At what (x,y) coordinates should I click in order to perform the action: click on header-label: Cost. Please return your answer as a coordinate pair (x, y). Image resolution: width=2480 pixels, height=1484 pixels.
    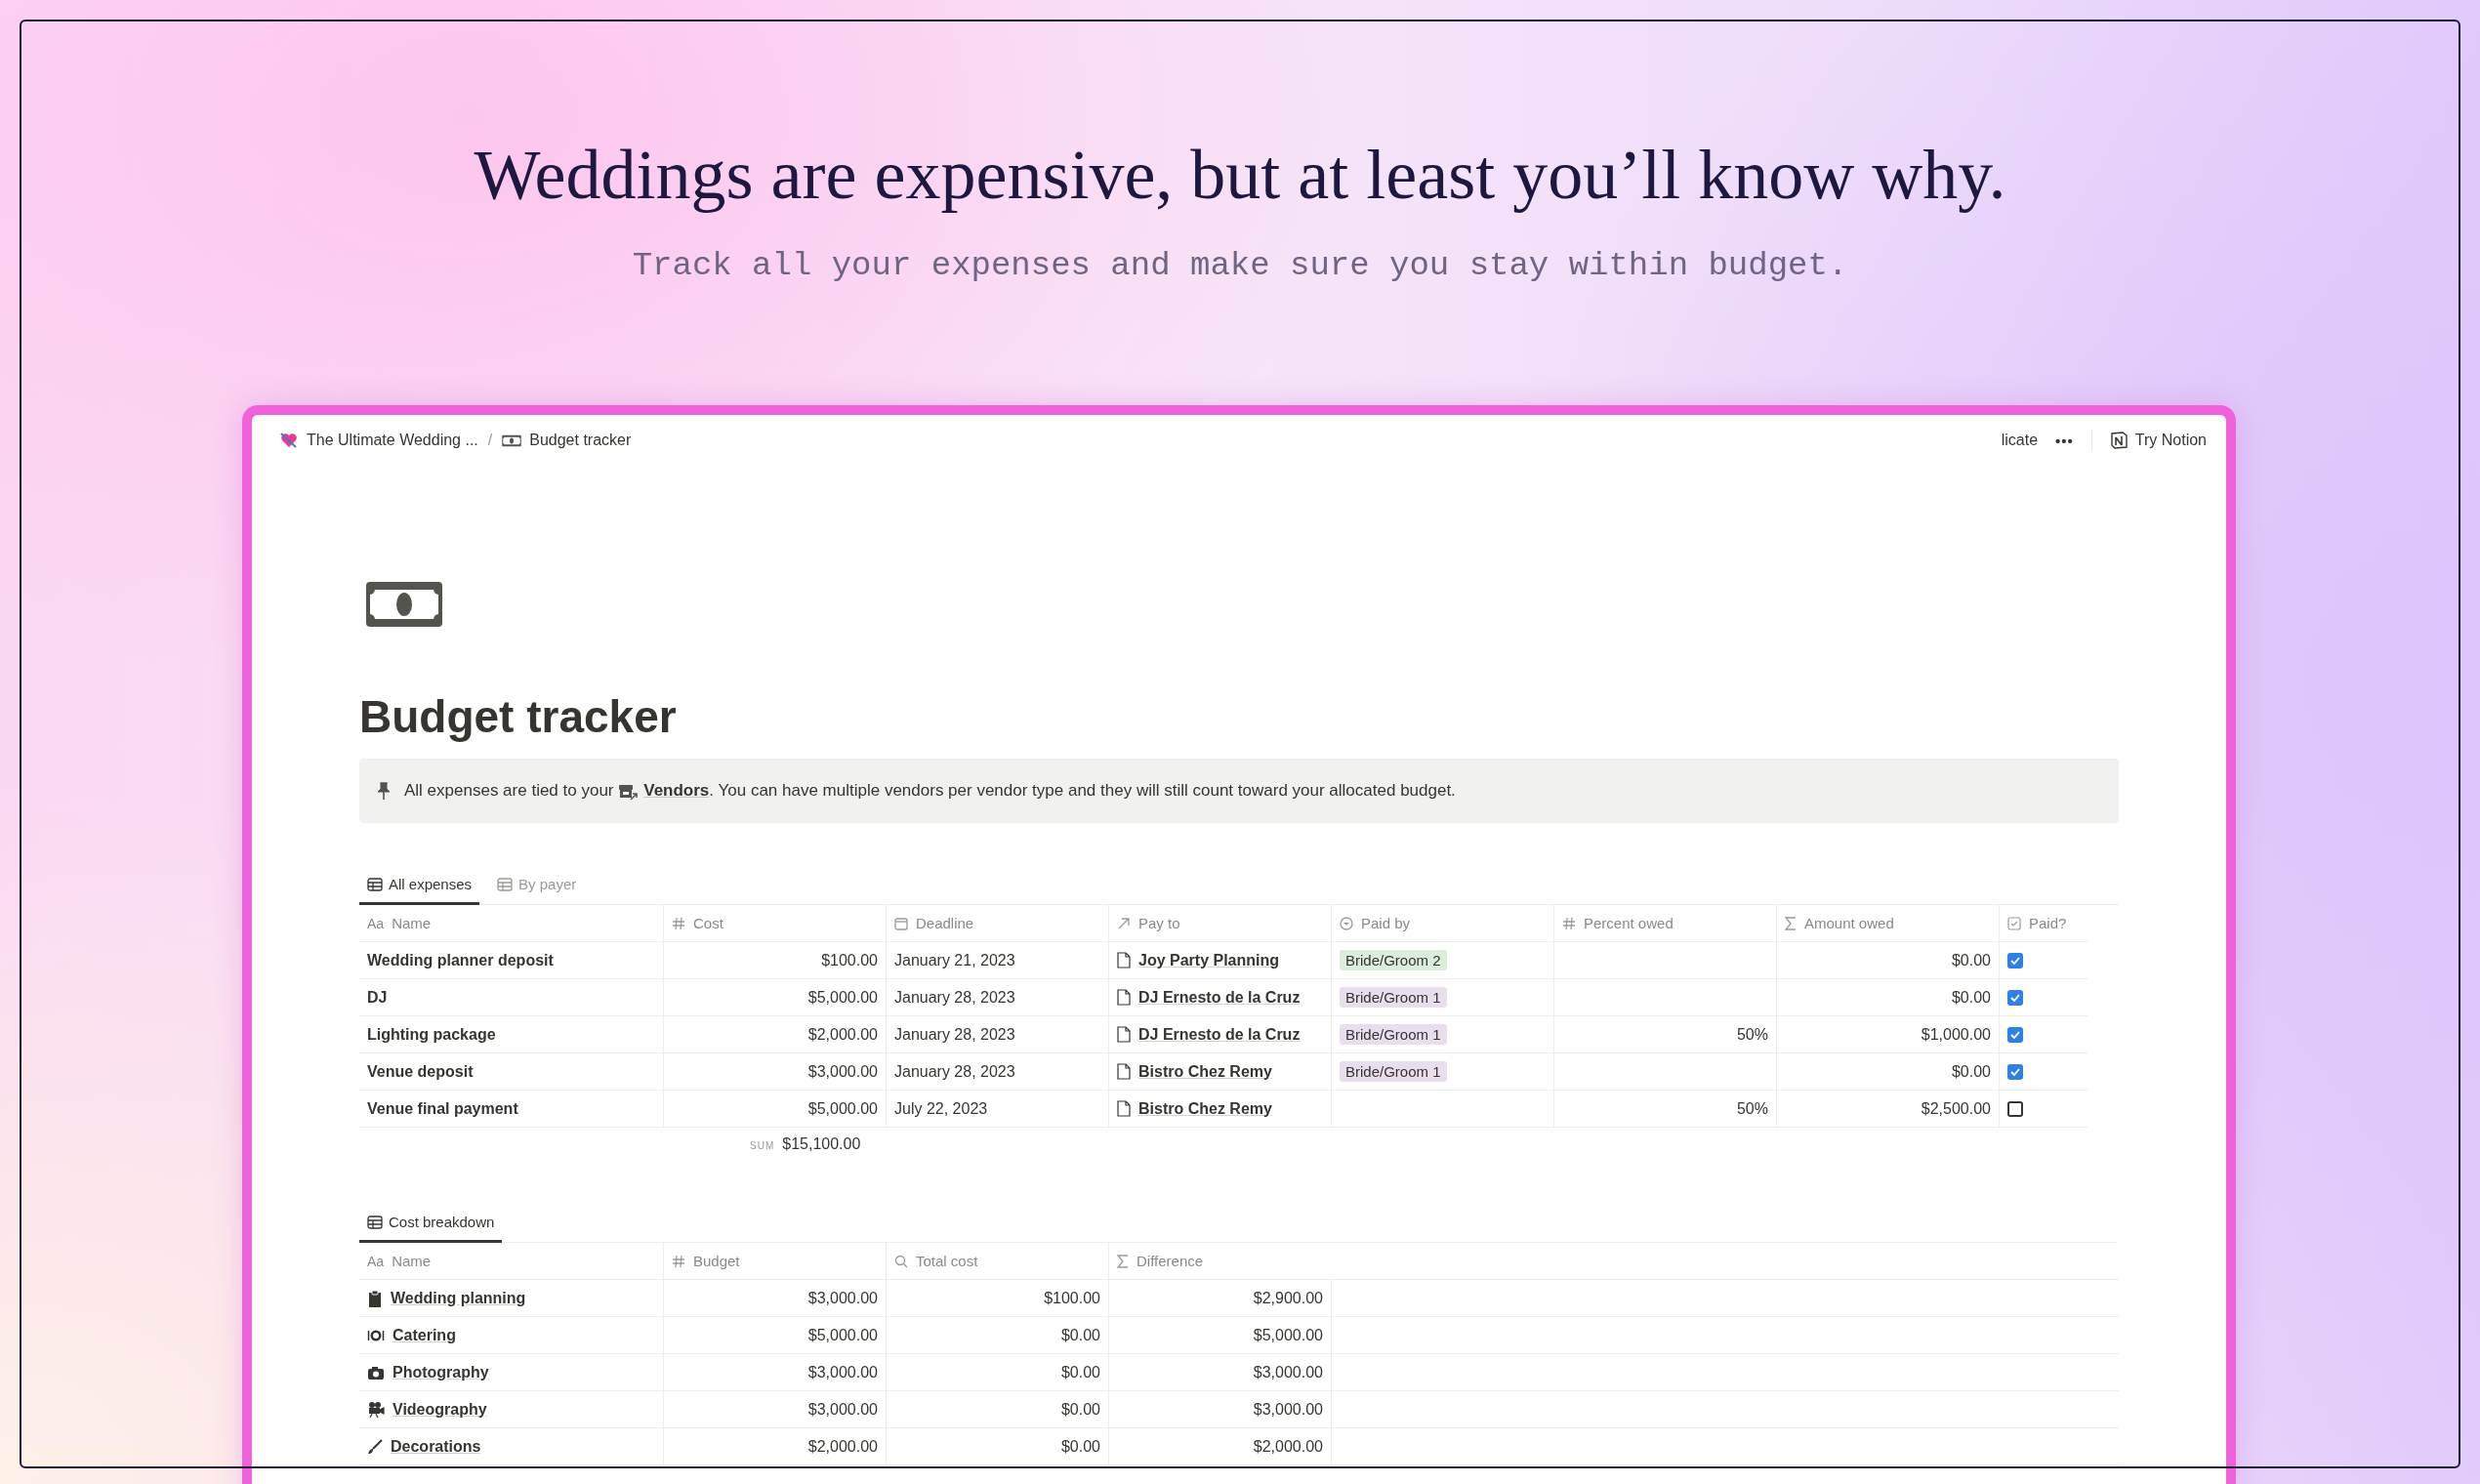
    Looking at the image, I should click on (708, 923).